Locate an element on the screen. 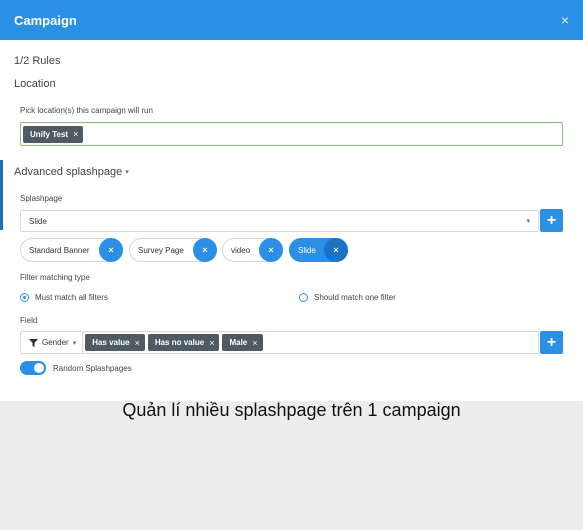 This screenshot has height=530, width=583. location-label: Pick location(s) this campaign will run is located at coordinates (86, 110).